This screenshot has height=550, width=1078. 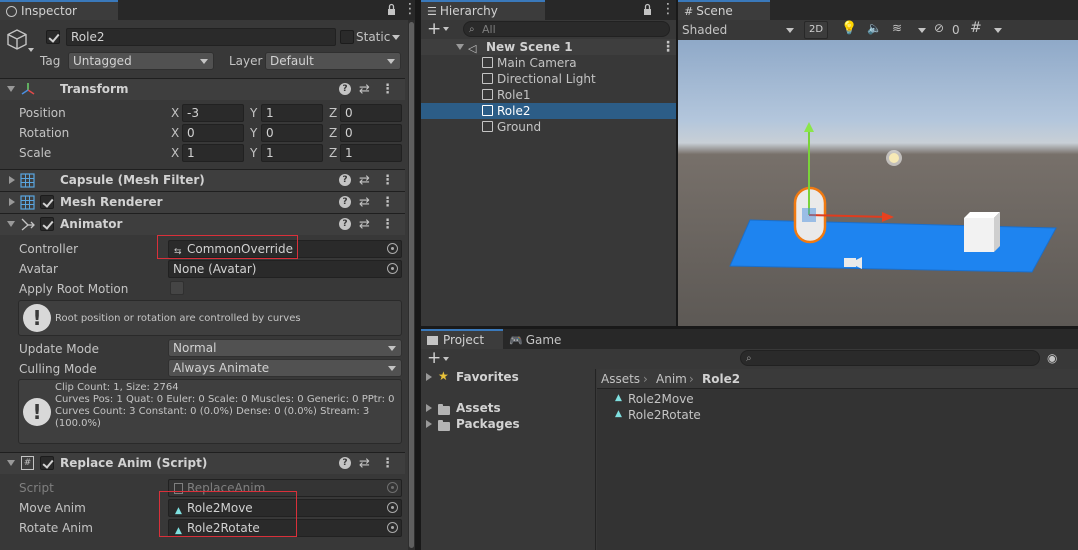 I want to click on inspector-scrollbar, so click(x=411, y=285).